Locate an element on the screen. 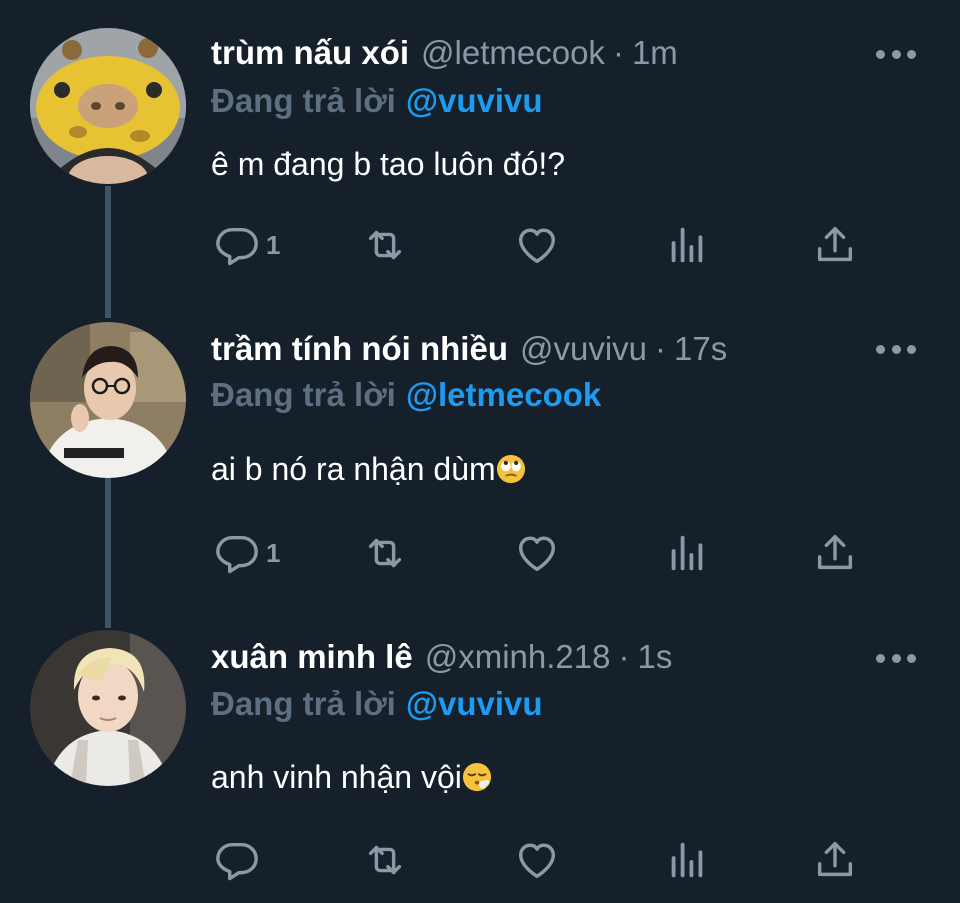  user-handle: @xminh.218 is located at coordinates (518, 657).